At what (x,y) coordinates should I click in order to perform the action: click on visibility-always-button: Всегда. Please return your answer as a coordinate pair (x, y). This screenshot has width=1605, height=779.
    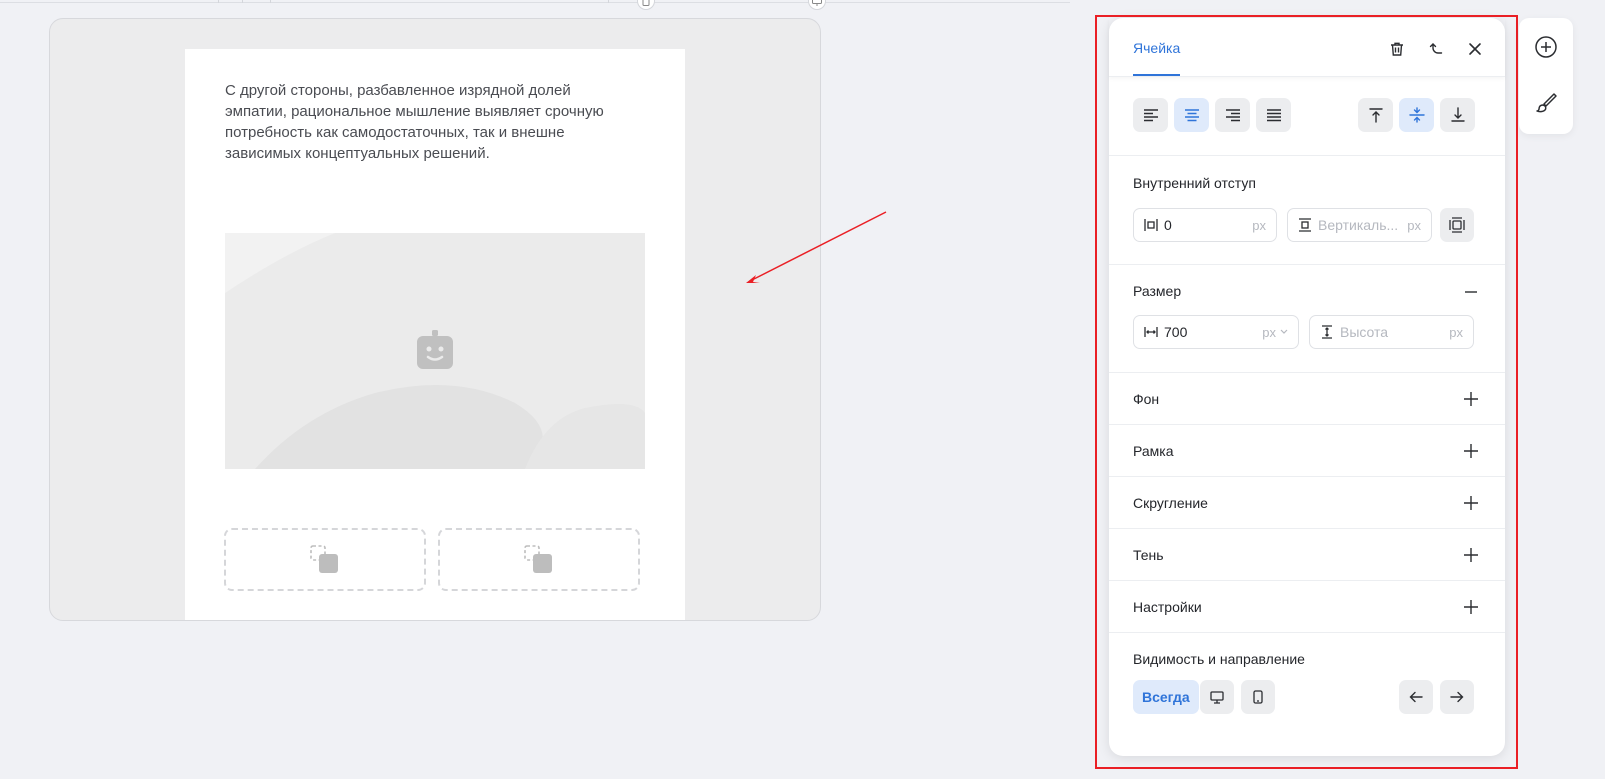
    Looking at the image, I should click on (1166, 697).